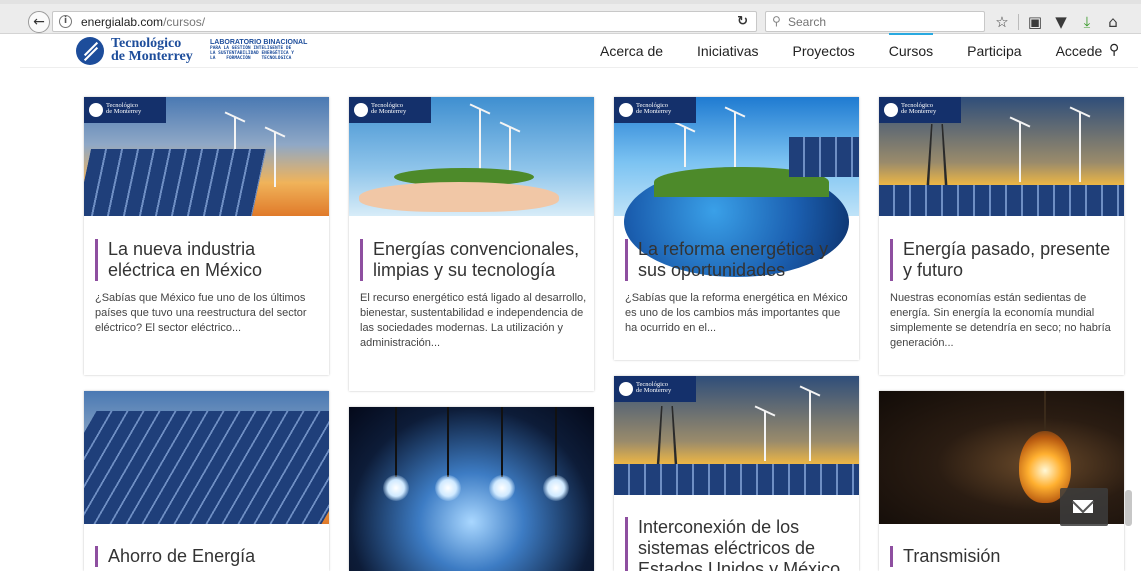 The width and height of the screenshot is (1141, 571). What do you see at coordinates (404, 21) in the screenshot?
I see `address-bar: i energialab.com/cursos/ ↻` at bounding box center [404, 21].